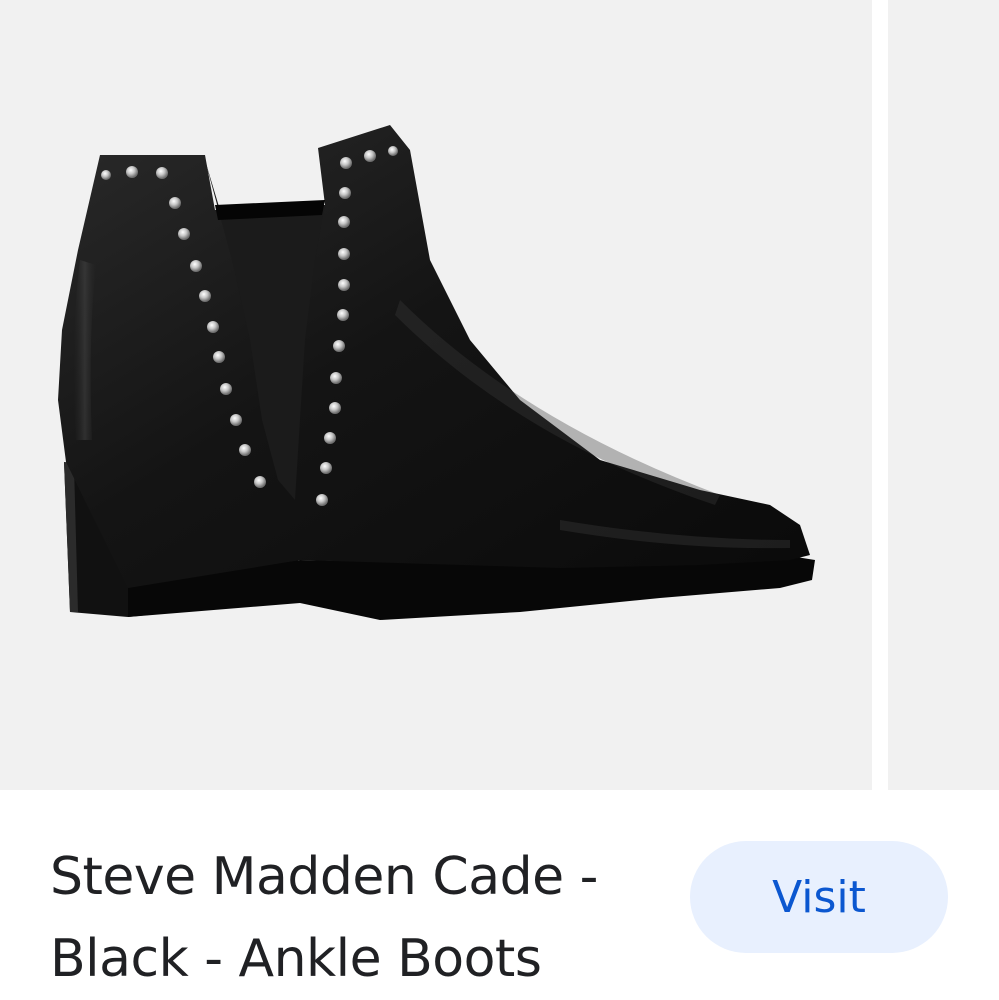 This screenshot has height=1000, width=999. I want to click on visit-button: Visit, so click(819, 897).